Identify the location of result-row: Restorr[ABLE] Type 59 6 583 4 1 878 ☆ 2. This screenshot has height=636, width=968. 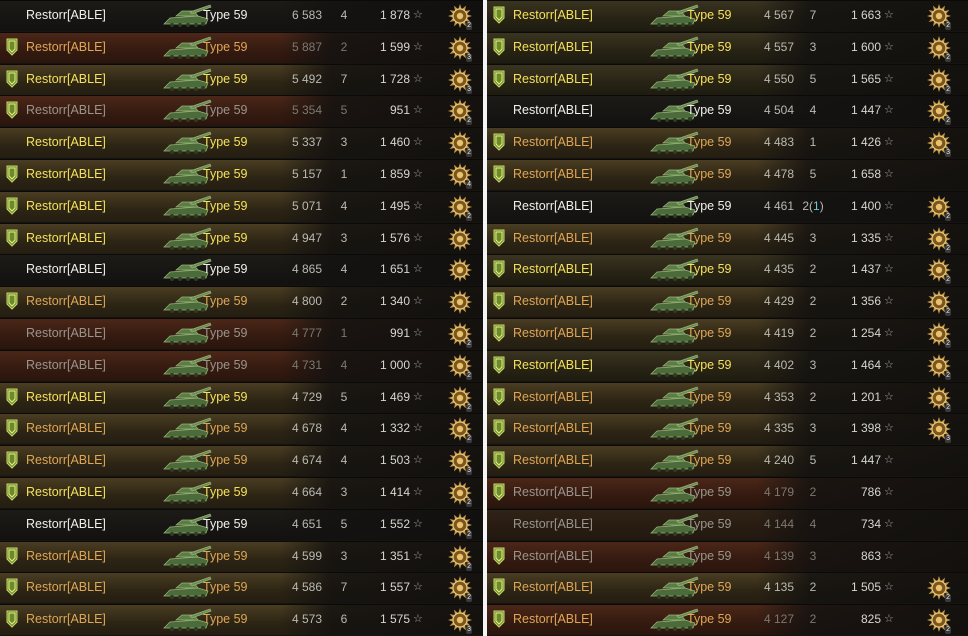
(241, 15).